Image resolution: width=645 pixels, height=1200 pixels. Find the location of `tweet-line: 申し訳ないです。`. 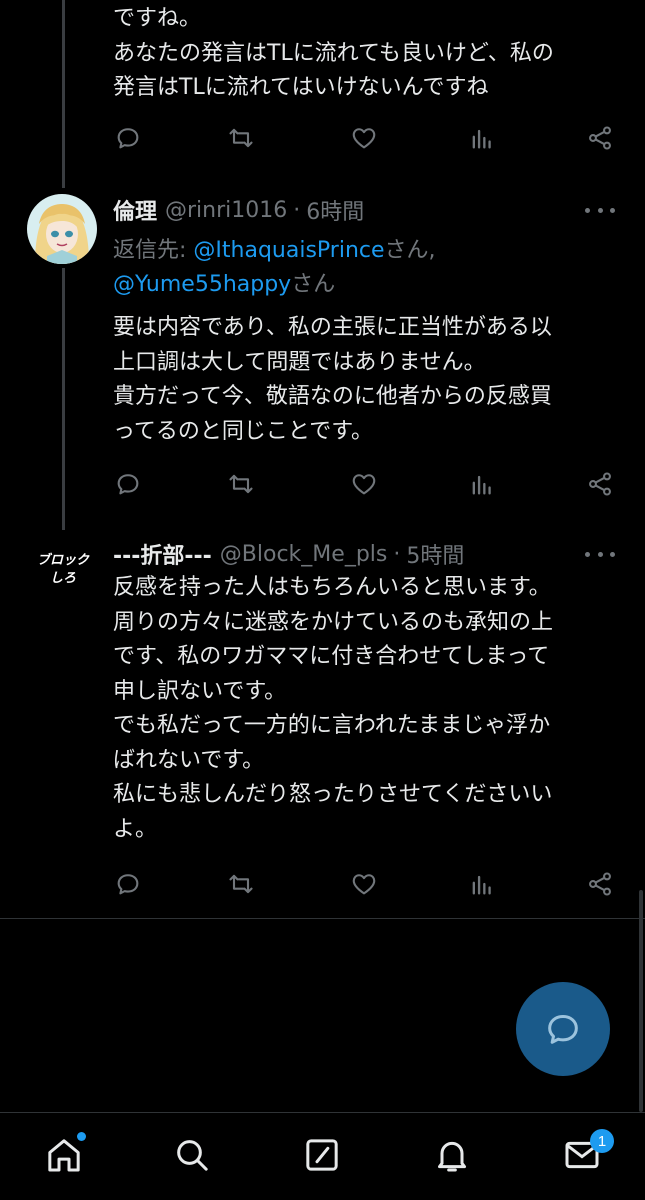

tweet-line: 申し訳ないです。 is located at coordinates (200, 691).